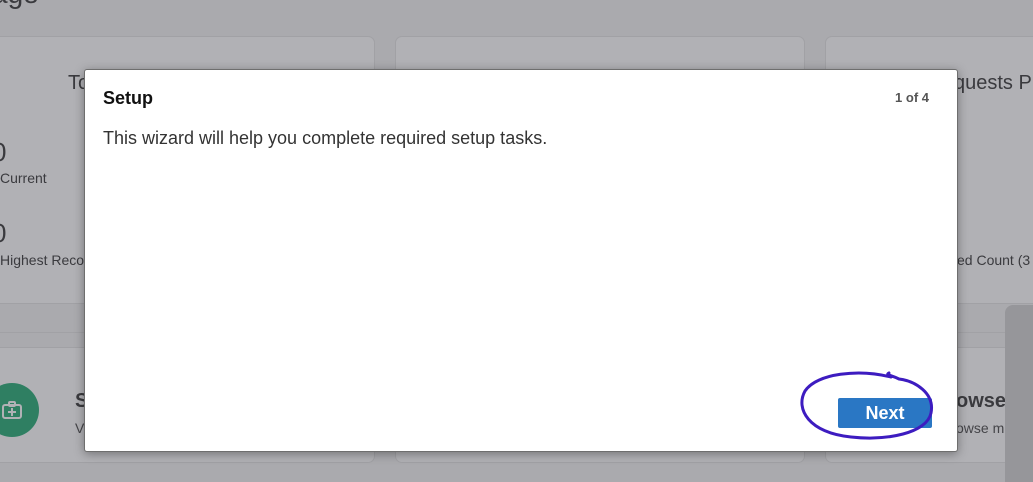 The height and width of the screenshot is (482, 1033). Describe the element at coordinates (885, 413) in the screenshot. I see `next-button: Next` at that location.